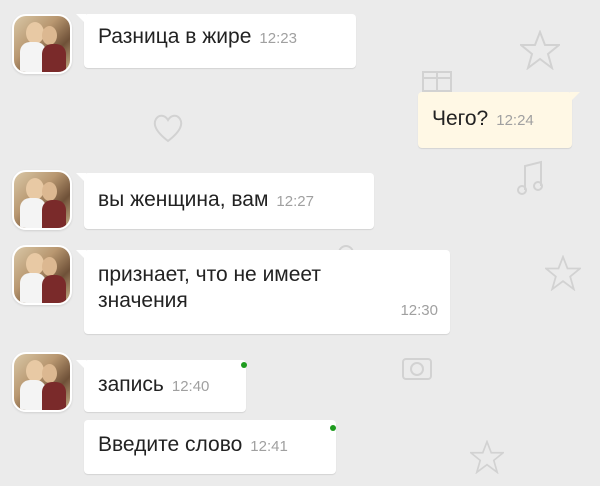  Describe the element at coordinates (131, 384) in the screenshot. I see `message-text: запись` at that location.